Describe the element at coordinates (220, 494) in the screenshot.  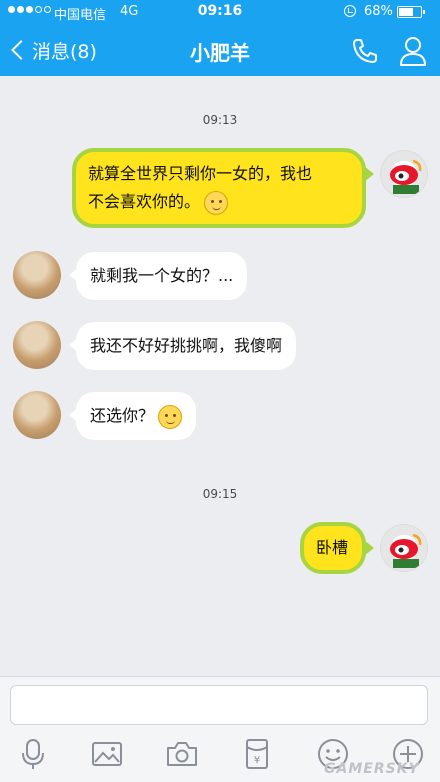
I see `message-timestamp: 09:15` at that location.